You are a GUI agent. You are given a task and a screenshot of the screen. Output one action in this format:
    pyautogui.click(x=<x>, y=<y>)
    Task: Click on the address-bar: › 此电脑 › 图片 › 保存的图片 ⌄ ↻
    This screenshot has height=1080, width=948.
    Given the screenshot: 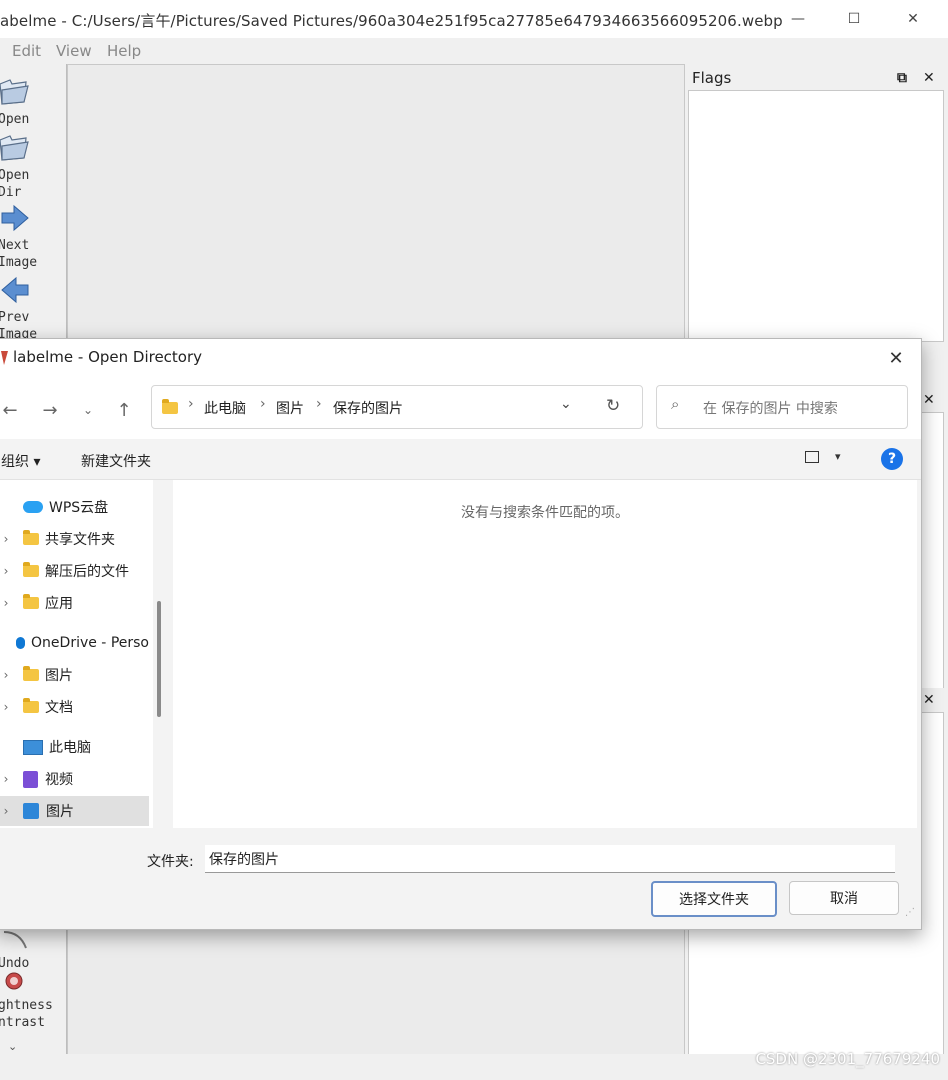 What is the action you would take?
    pyautogui.click(x=397, y=407)
    